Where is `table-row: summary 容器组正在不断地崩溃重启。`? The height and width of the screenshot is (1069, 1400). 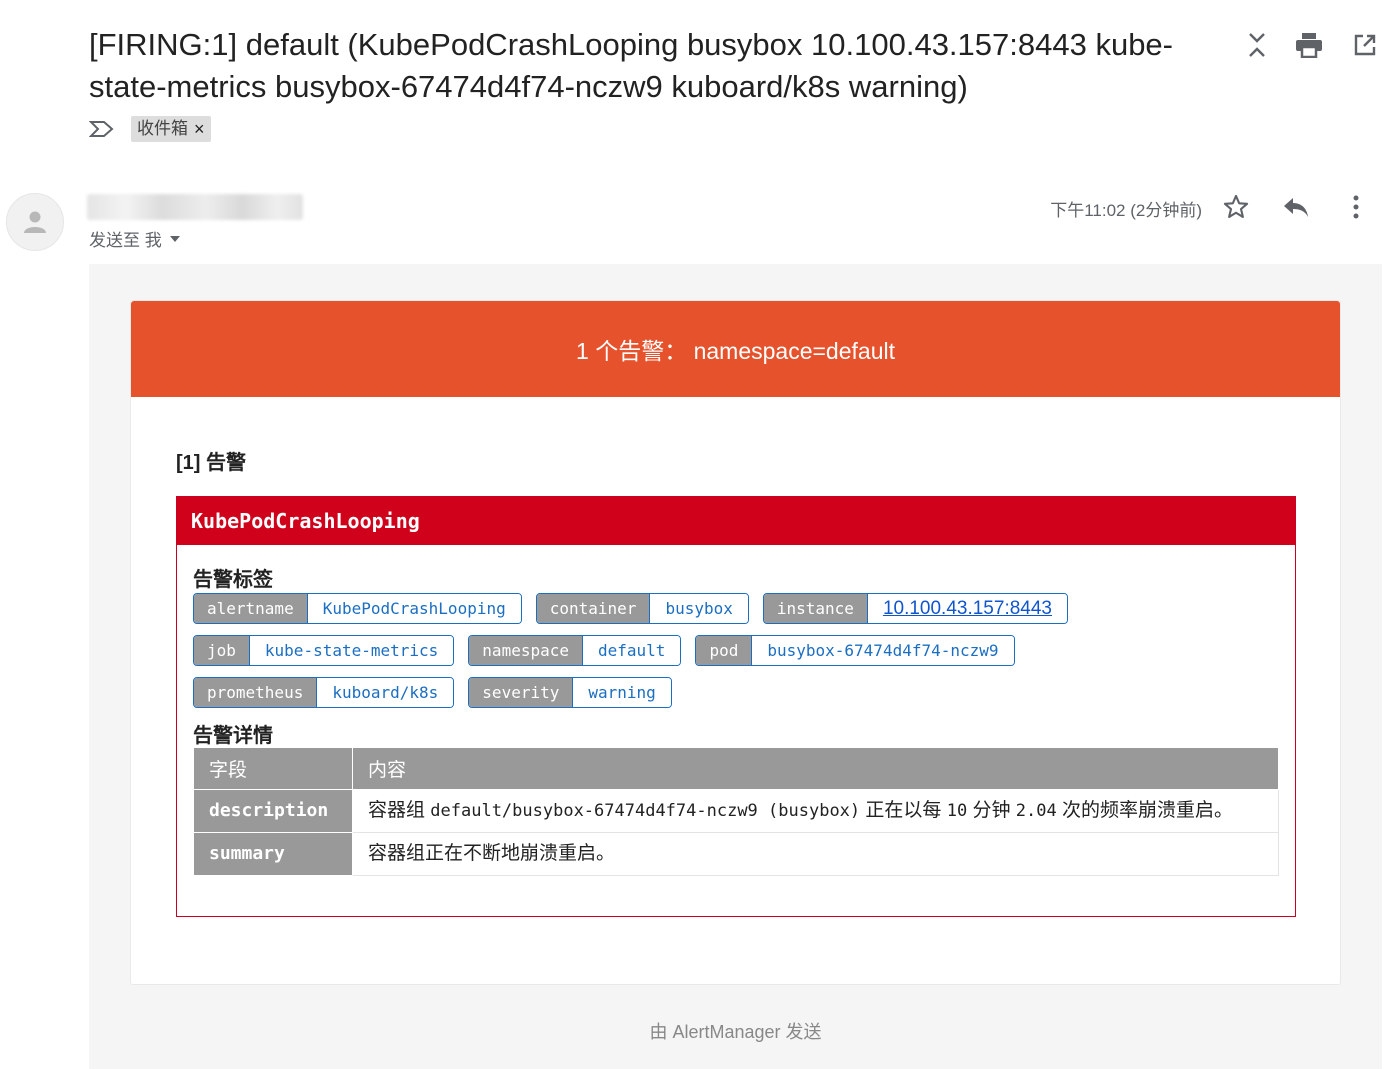 table-row: summary 容器组正在不断地崩溃重启。 is located at coordinates (736, 854).